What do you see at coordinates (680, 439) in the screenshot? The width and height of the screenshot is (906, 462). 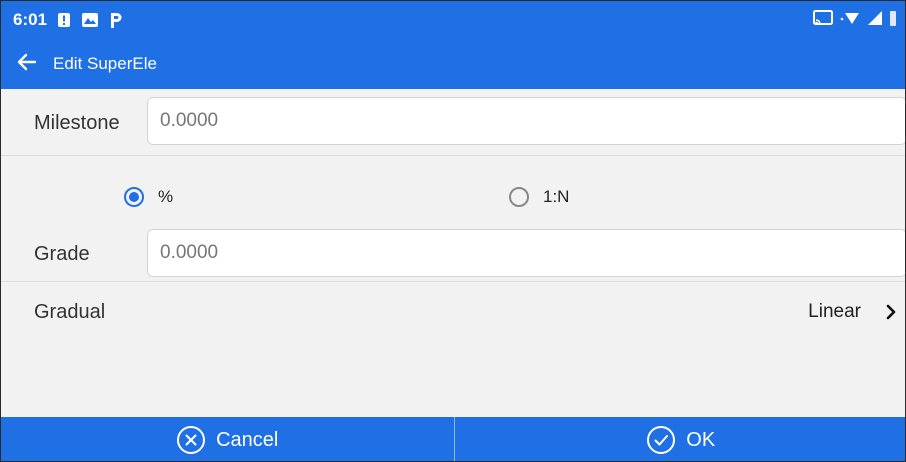 I see `ok-button: OK` at bounding box center [680, 439].